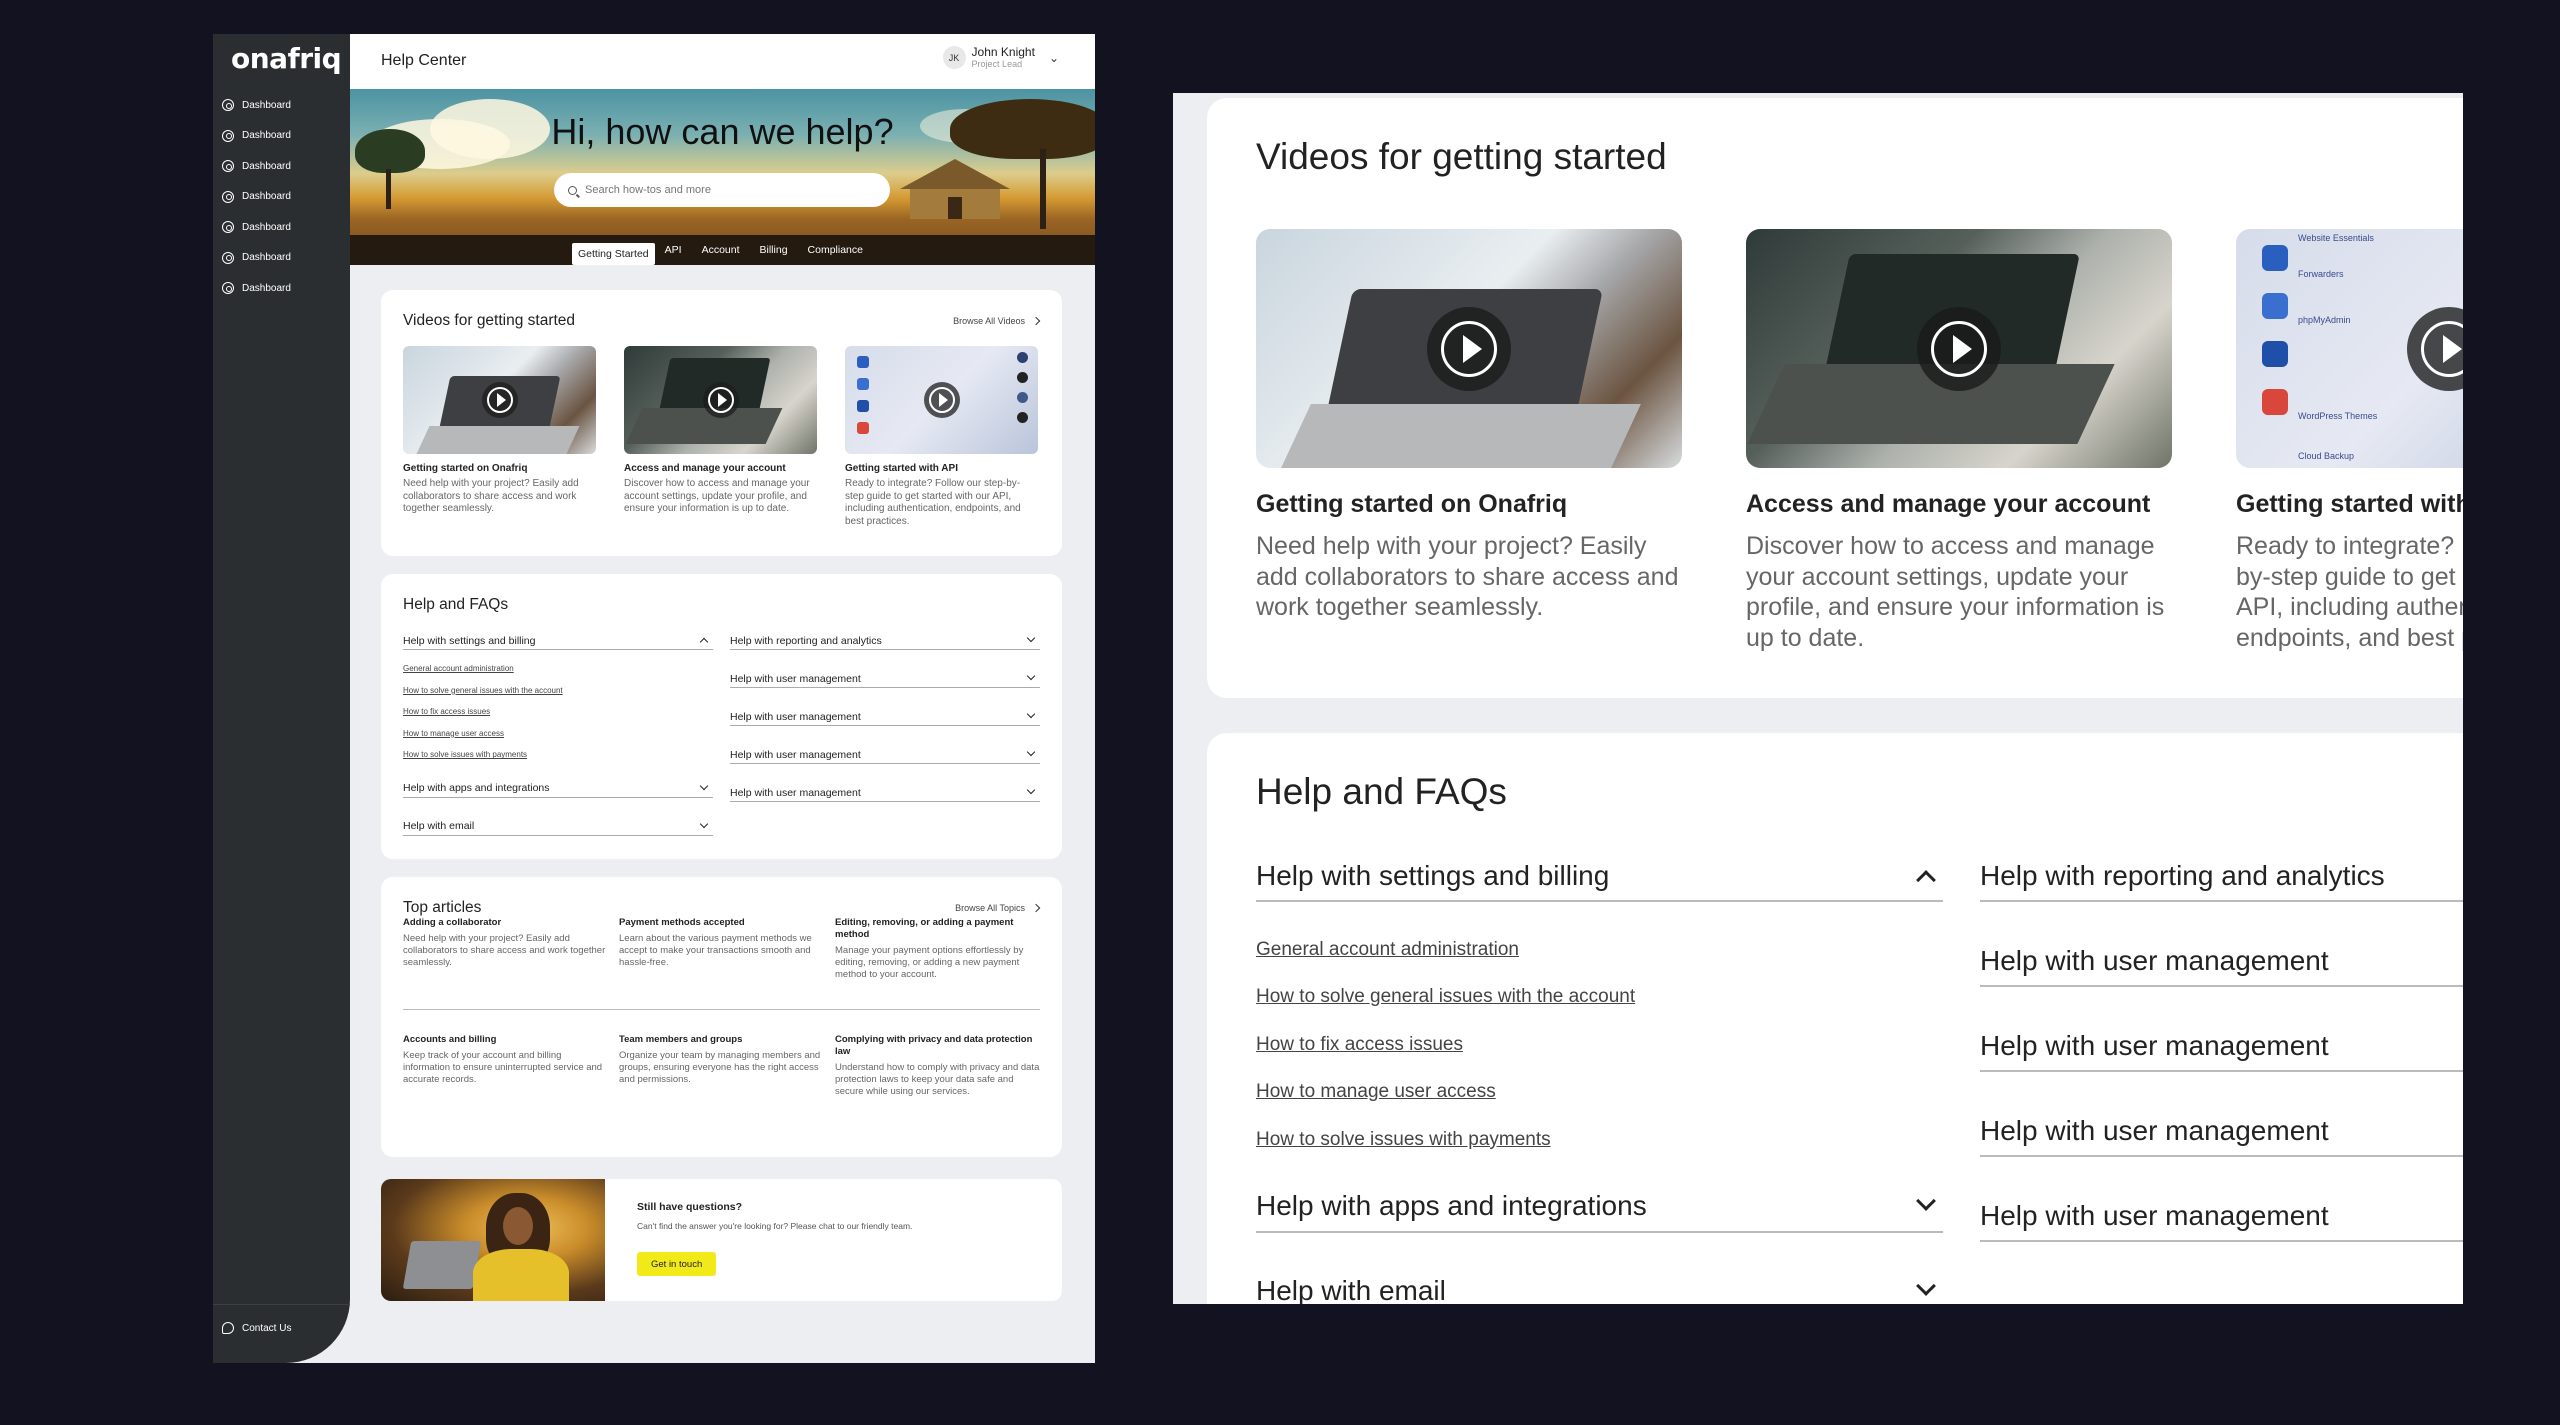 Image resolution: width=2560 pixels, height=1425 pixels. Describe the element at coordinates (997, 321) in the screenshot. I see `browse-all-videos-link: Browse All Videos` at that location.